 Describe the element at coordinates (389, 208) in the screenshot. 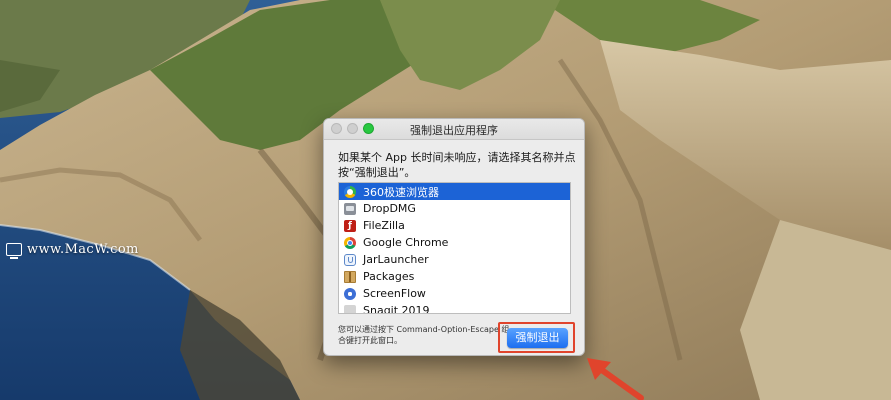

I see `app-name: DropDMG` at that location.